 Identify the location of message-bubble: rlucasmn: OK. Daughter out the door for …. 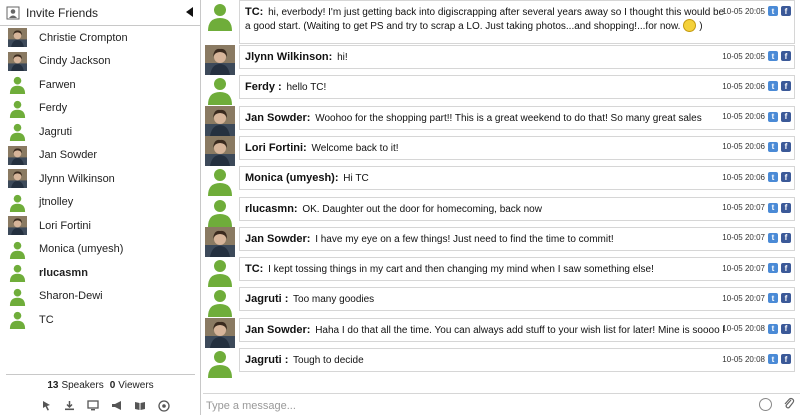
(517, 208).